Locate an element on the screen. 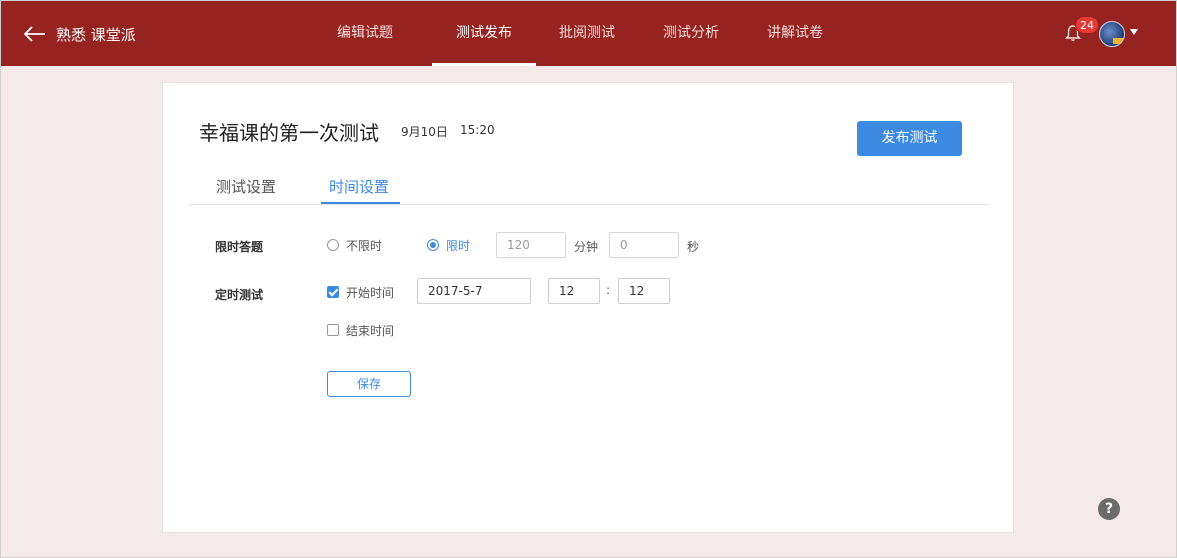 This screenshot has height=558, width=1177. nav-explain-paper: 讲解试卷 is located at coordinates (795, 33).